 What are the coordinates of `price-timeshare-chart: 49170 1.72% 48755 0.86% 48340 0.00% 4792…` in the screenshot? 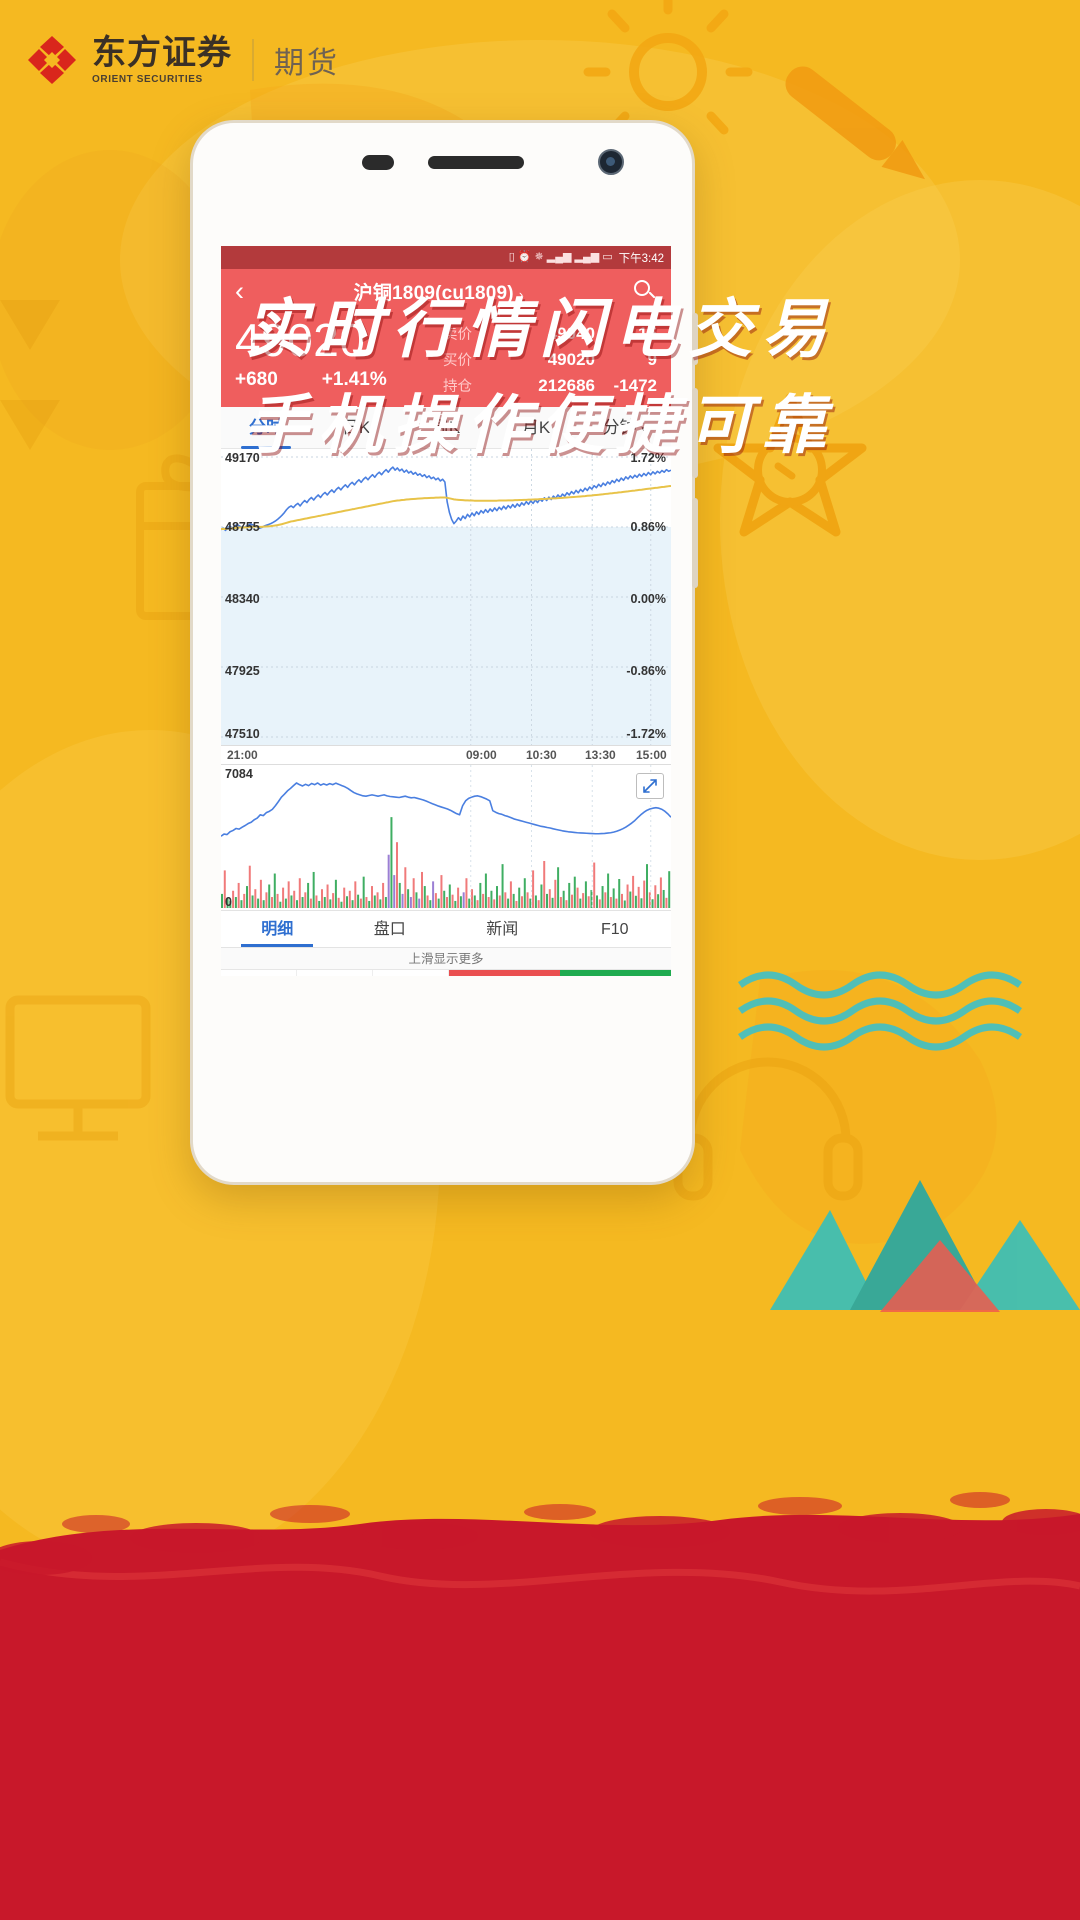 It's located at (446, 597).